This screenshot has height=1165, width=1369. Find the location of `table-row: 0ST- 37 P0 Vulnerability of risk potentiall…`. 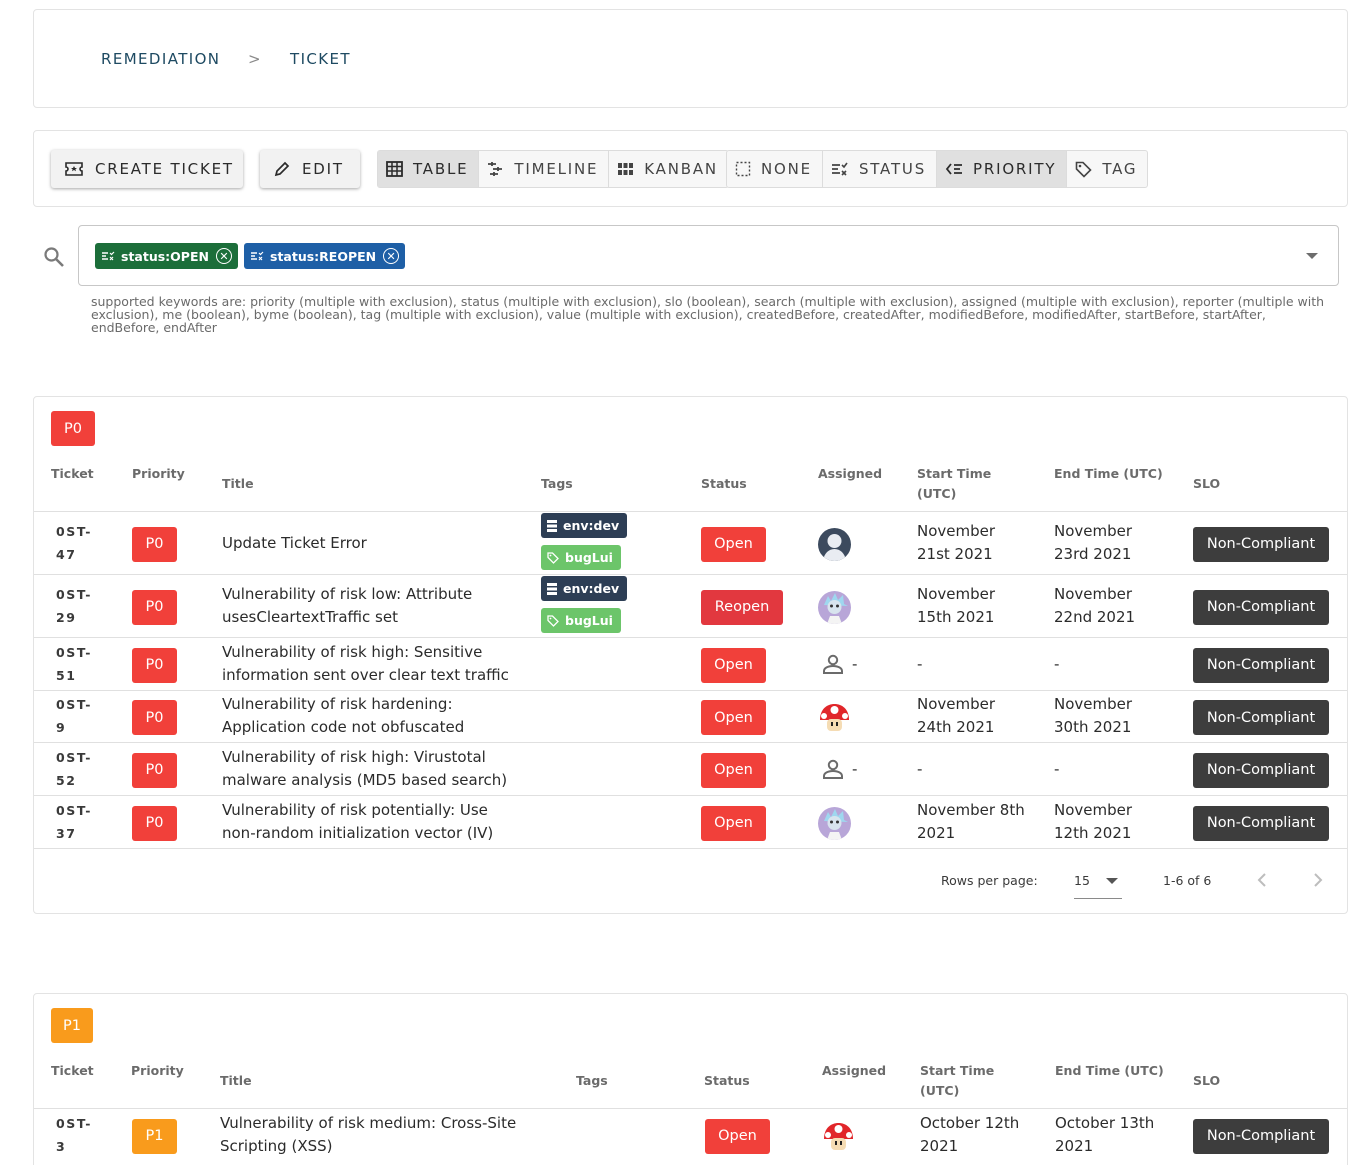

table-row: 0ST- 37 P0 Vulnerability of risk potentiall… is located at coordinates (690, 821).